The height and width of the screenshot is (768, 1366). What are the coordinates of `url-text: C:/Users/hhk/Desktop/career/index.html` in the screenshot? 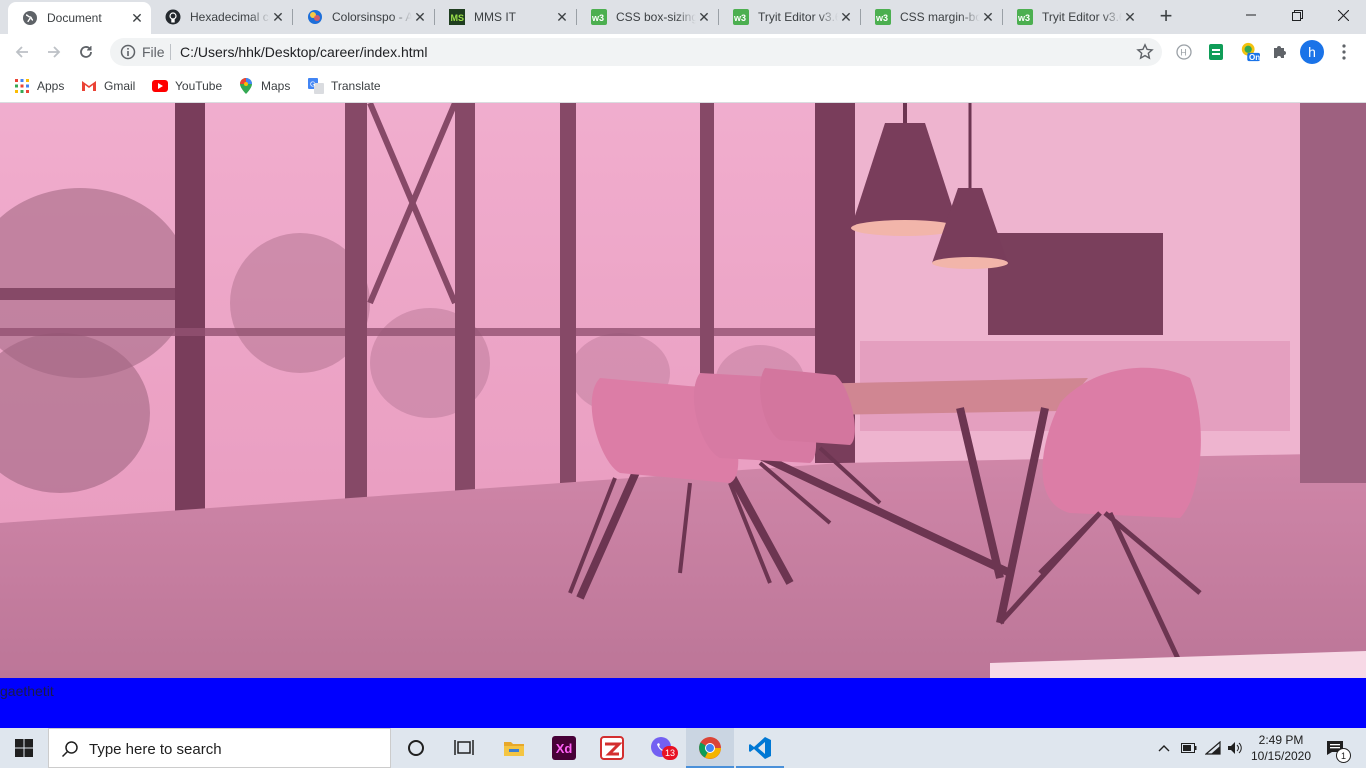 It's located at (303, 52).